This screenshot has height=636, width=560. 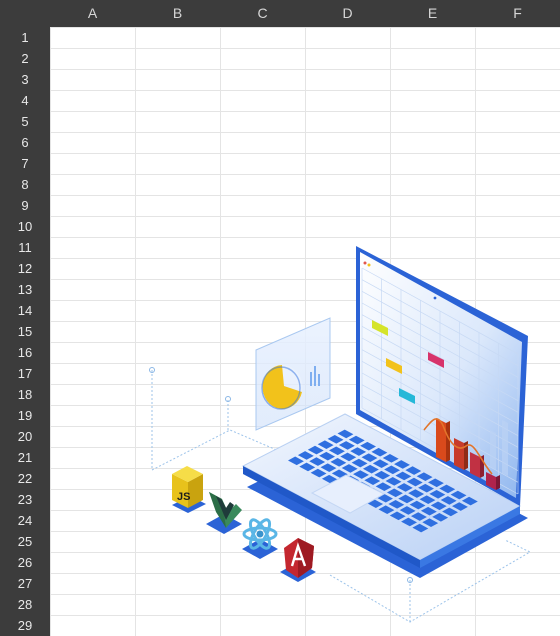 I want to click on camera-icon, so click(x=435, y=298).